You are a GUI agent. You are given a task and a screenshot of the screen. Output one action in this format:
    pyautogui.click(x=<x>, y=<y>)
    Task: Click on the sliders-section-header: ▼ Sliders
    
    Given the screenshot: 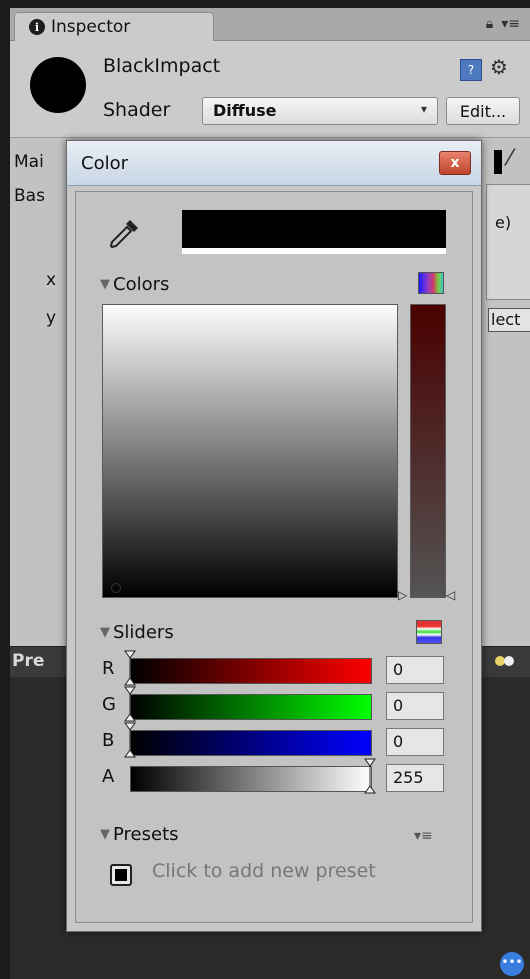 What is the action you would take?
    pyautogui.click(x=137, y=632)
    